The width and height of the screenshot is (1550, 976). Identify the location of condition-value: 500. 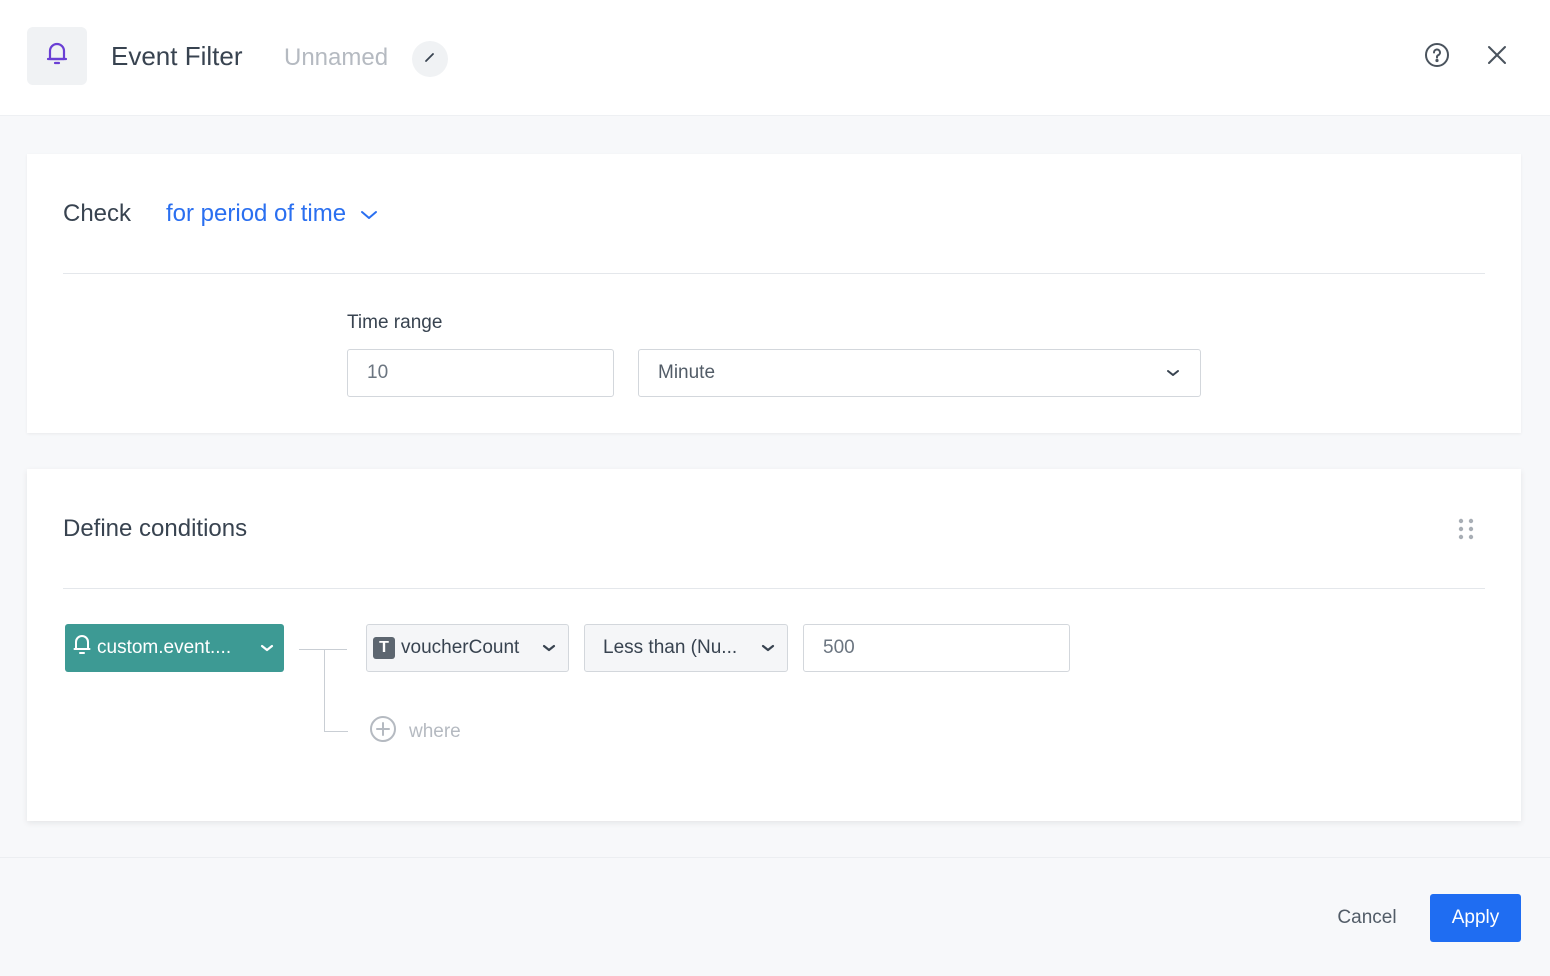
(839, 647).